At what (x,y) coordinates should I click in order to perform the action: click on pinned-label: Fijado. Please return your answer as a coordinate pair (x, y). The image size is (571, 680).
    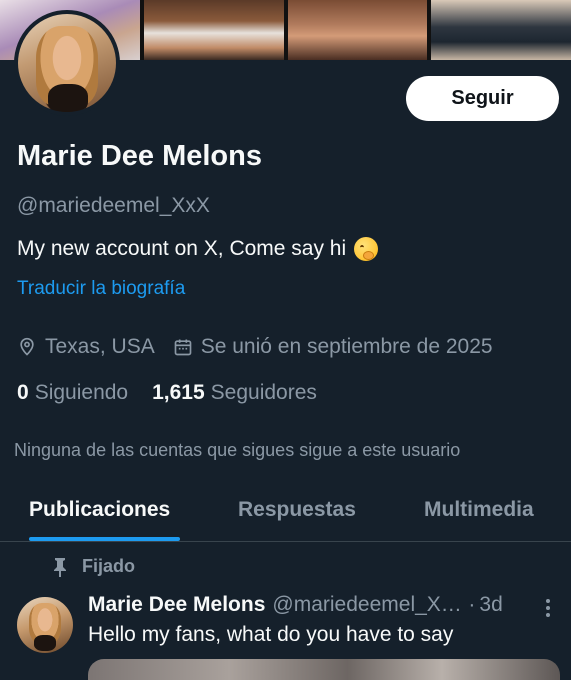
    Looking at the image, I should click on (93, 566).